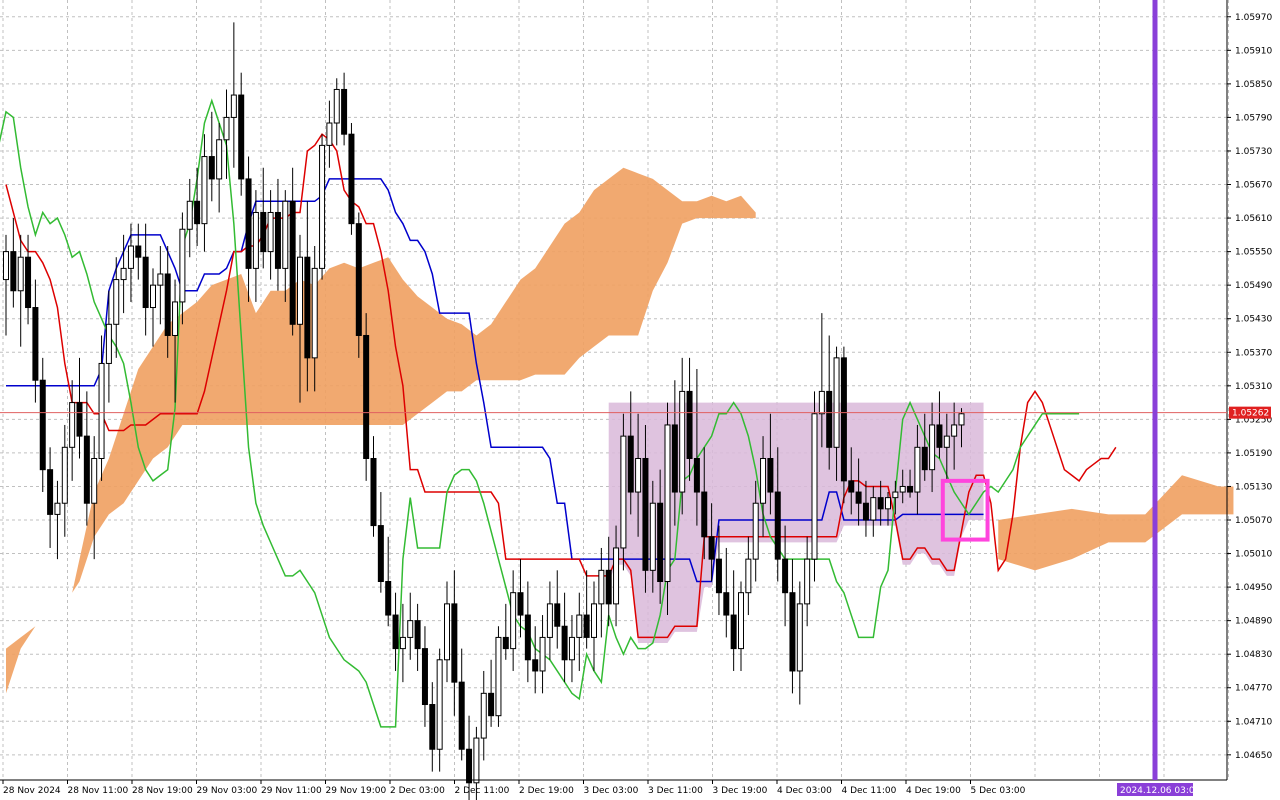 This screenshot has width=1280, height=800. I want to click on time-tick-label: 3 Dec 19:00, so click(740, 791).